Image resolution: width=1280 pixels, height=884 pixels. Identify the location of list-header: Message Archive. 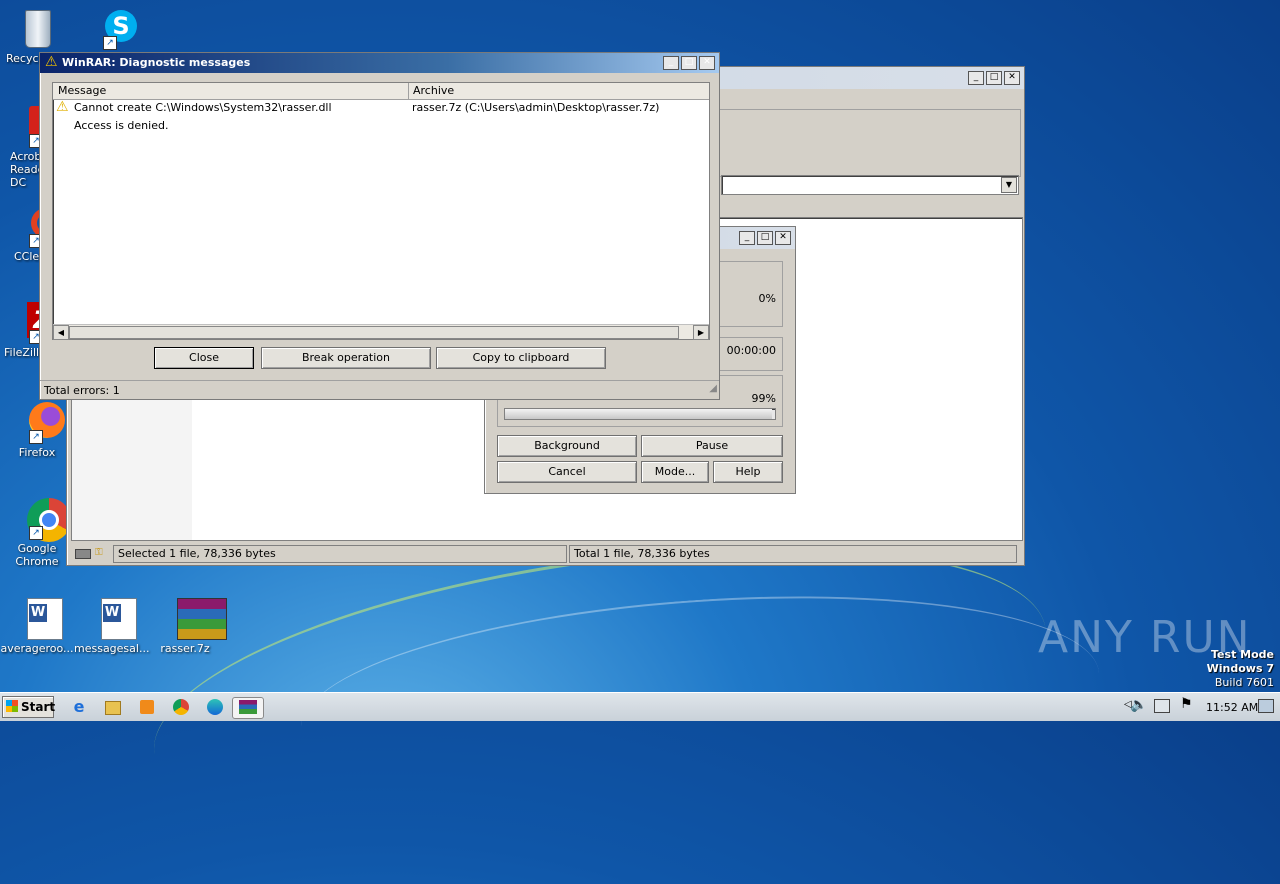
(381, 91).